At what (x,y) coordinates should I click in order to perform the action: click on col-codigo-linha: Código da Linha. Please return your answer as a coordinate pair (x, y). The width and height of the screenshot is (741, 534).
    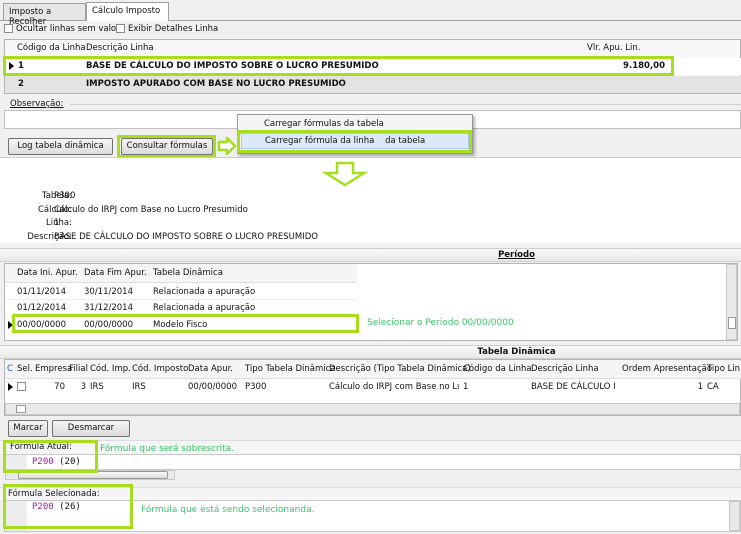
    Looking at the image, I should click on (51, 48).